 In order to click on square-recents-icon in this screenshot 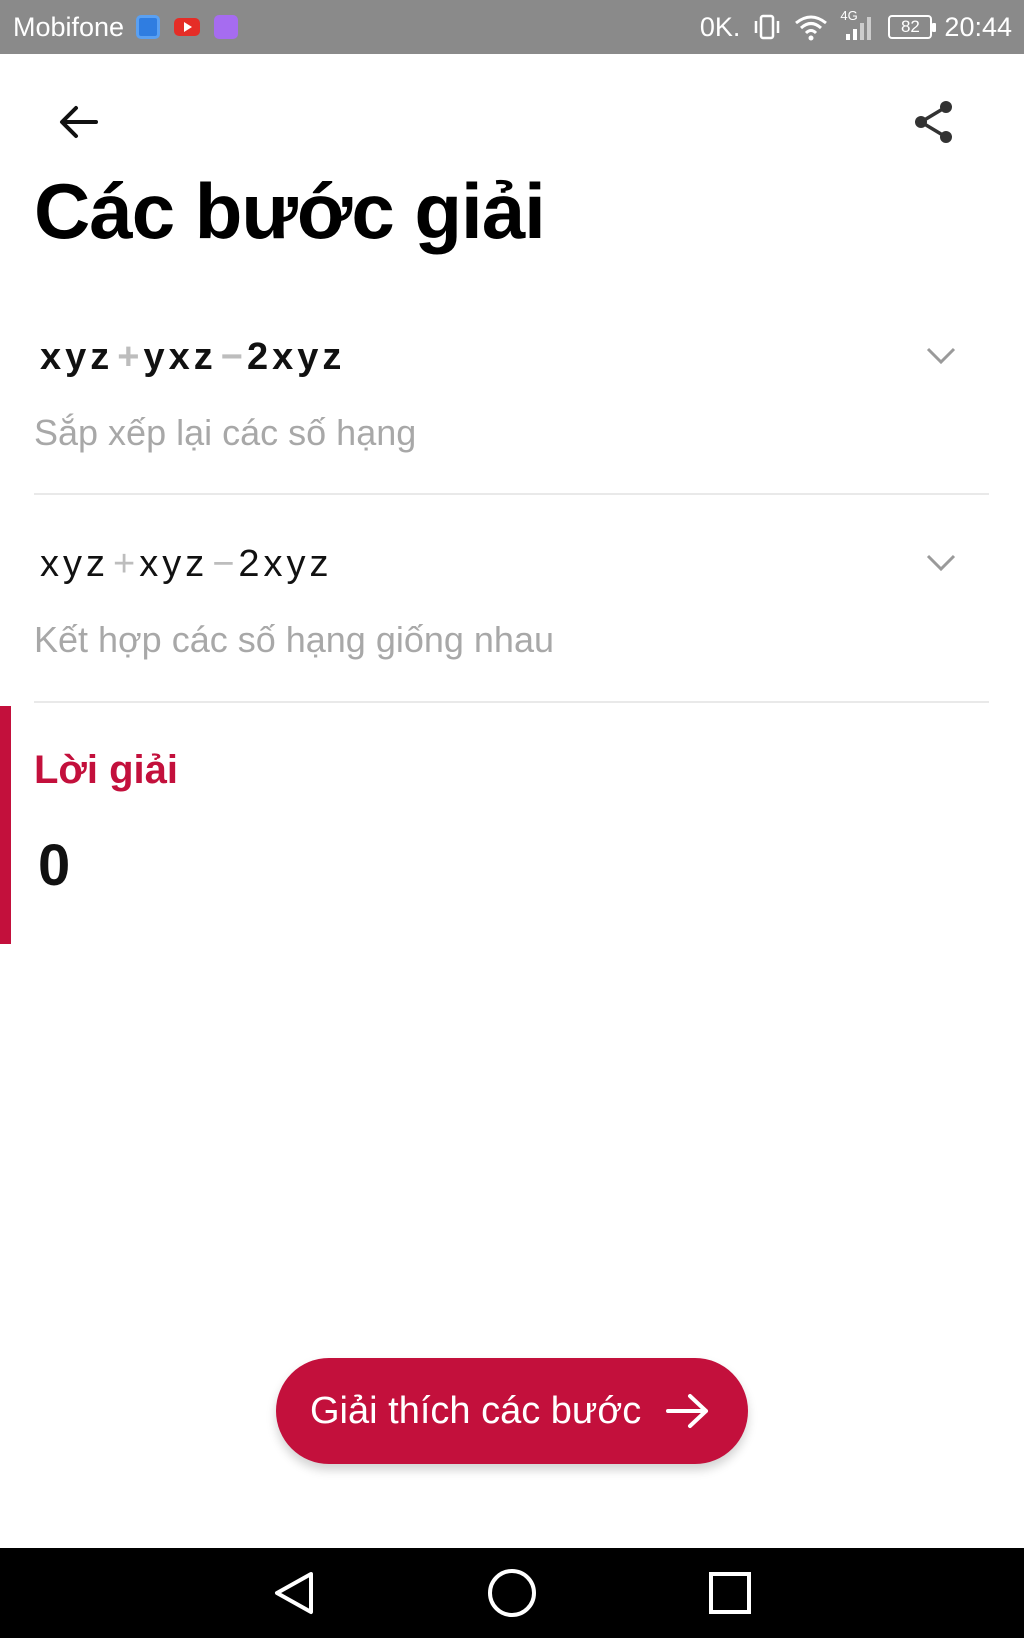, I will do `click(730, 1593)`.